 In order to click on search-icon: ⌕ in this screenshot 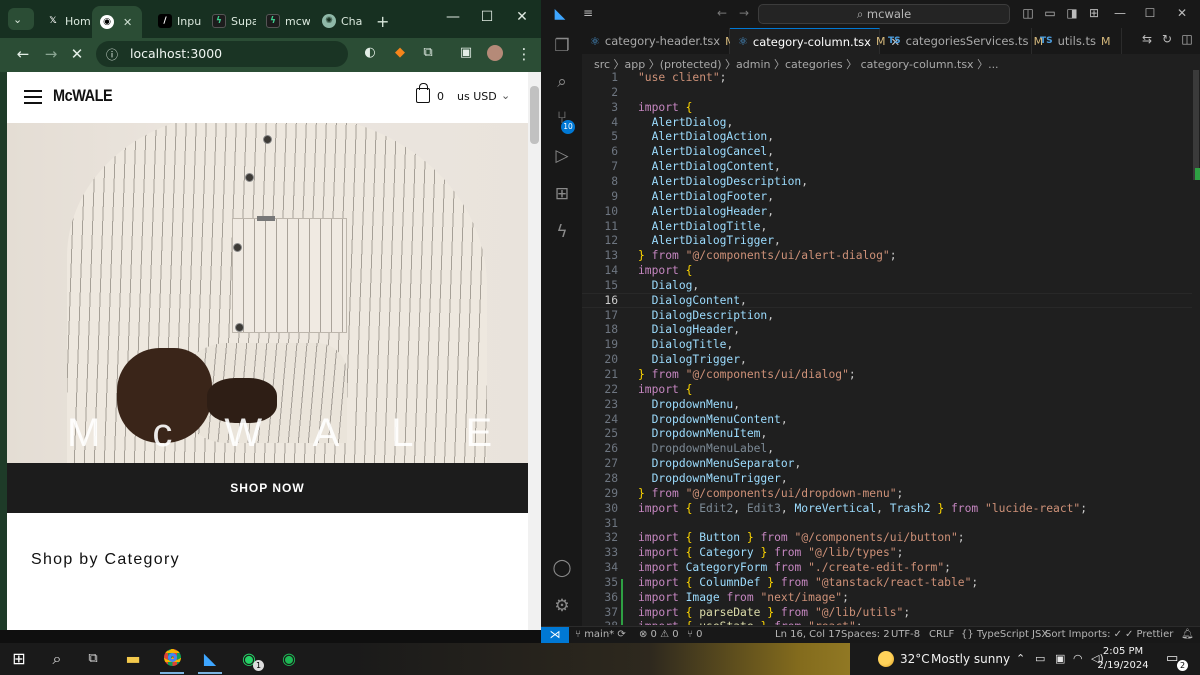, I will do `click(562, 82)`.